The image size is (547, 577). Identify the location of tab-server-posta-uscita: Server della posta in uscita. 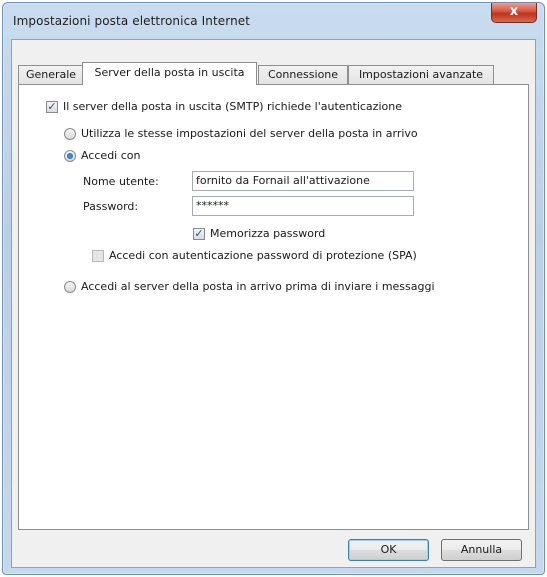
(169, 73).